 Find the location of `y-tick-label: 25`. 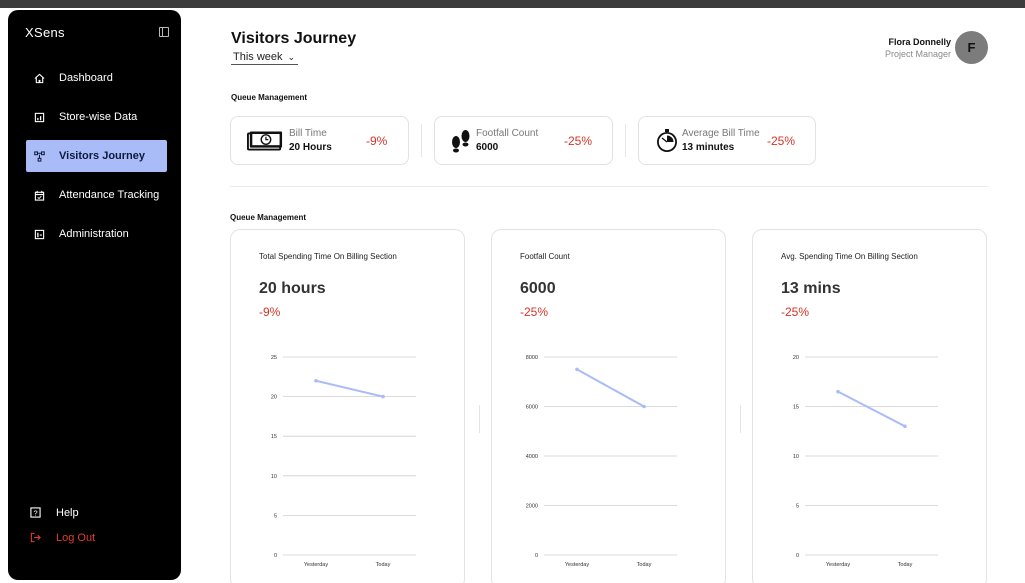

y-tick-label: 25 is located at coordinates (274, 358).